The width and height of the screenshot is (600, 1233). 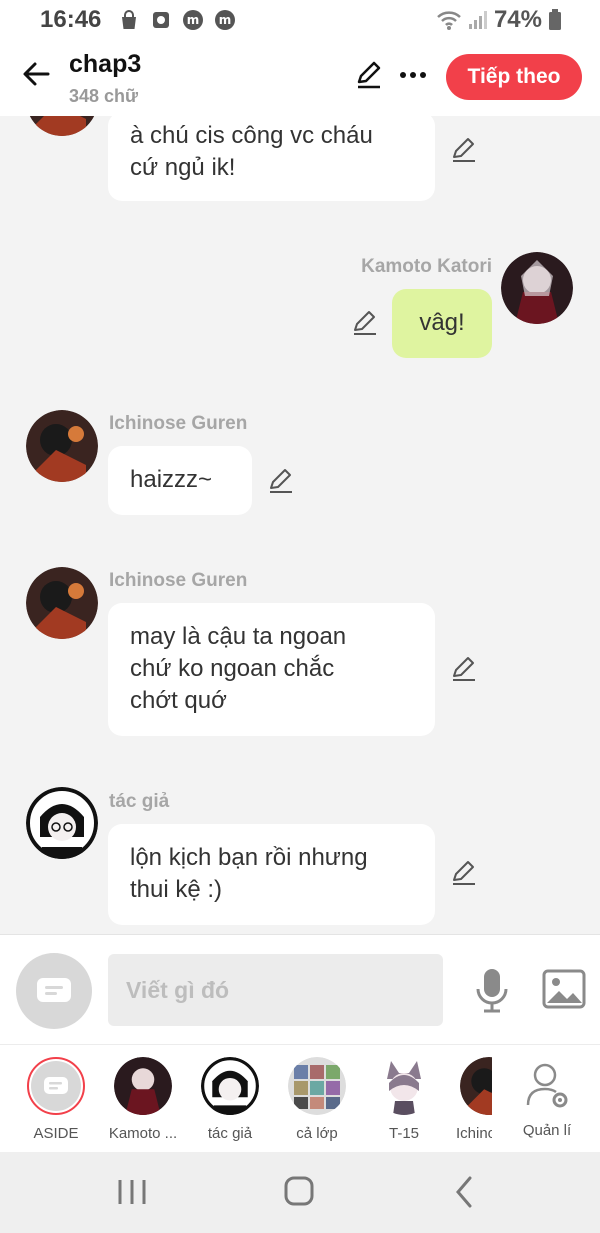 What do you see at coordinates (547, 1130) in the screenshot?
I see `character-label: Quản lí` at bounding box center [547, 1130].